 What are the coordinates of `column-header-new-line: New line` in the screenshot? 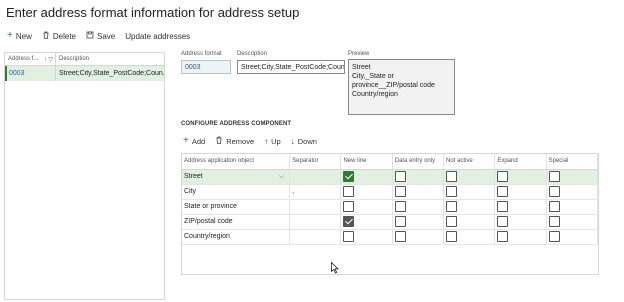 It's located at (366, 162).